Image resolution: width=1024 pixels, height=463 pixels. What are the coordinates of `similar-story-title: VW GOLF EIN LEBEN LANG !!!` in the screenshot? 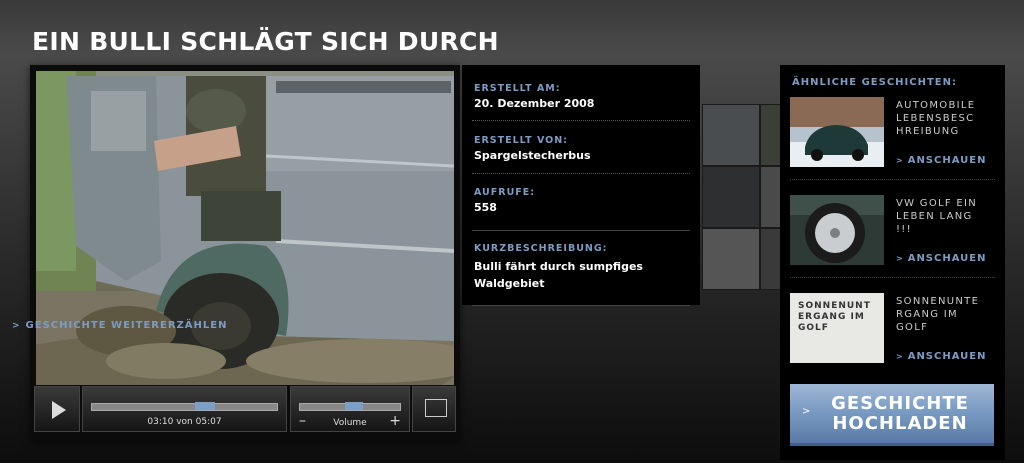 It's located at (942, 216).